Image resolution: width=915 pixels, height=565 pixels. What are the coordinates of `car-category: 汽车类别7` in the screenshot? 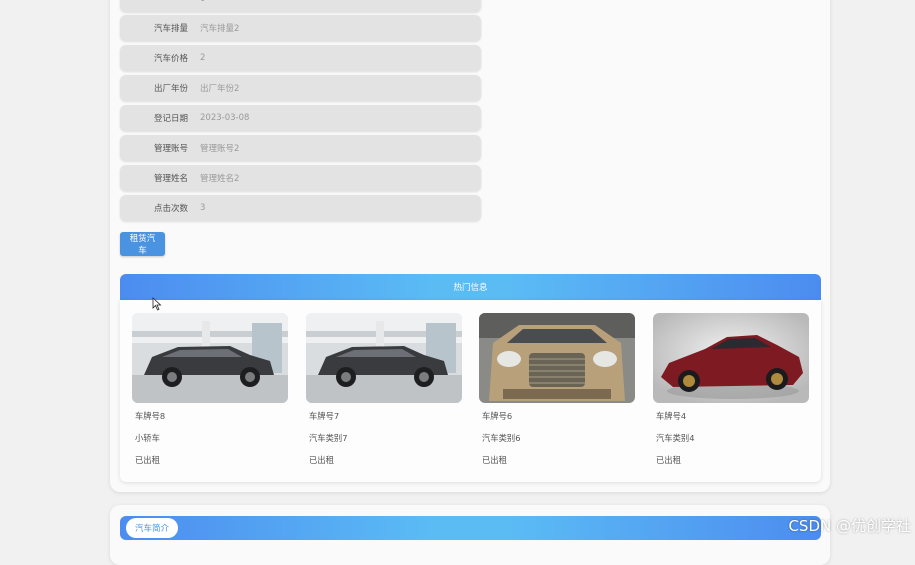 It's located at (328, 438).